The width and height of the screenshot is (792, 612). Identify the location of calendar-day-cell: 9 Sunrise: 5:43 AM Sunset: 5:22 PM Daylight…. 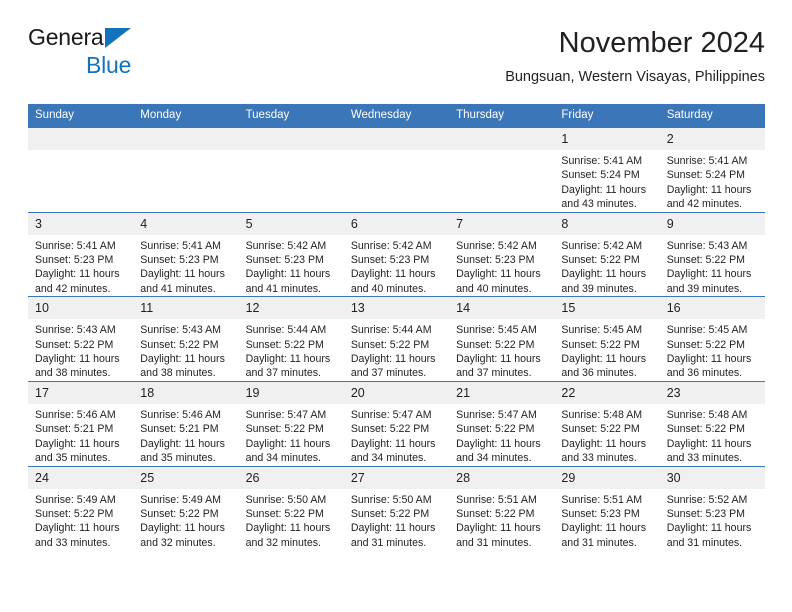
(712, 254).